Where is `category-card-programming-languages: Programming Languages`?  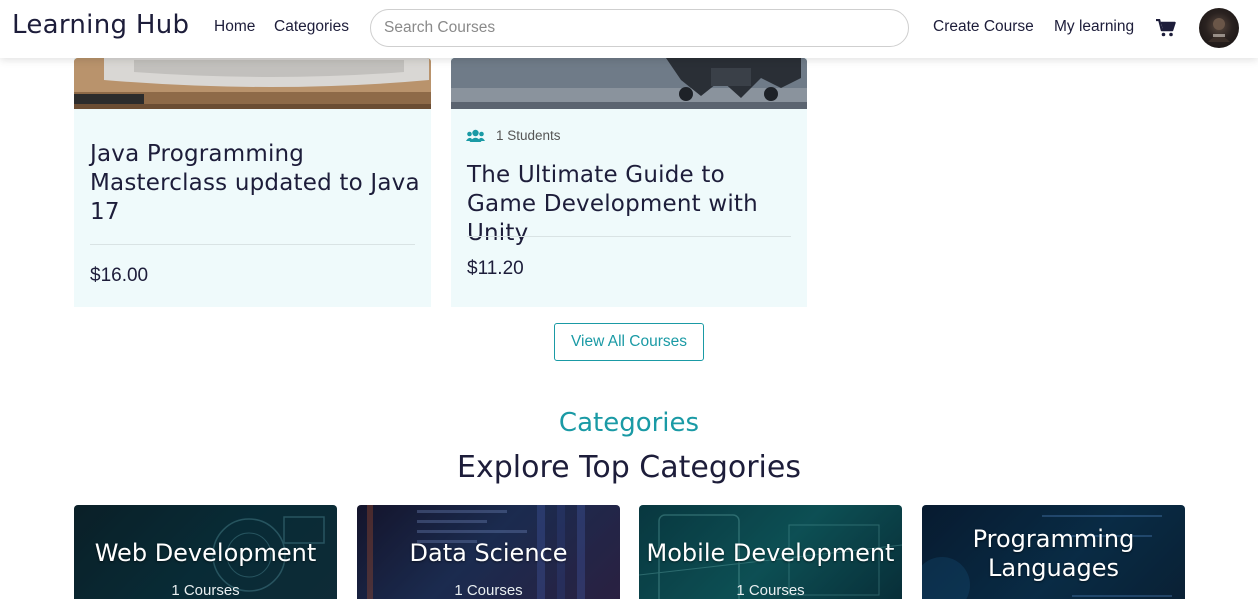
category-card-programming-languages: Programming Languages is located at coordinates (1053, 552).